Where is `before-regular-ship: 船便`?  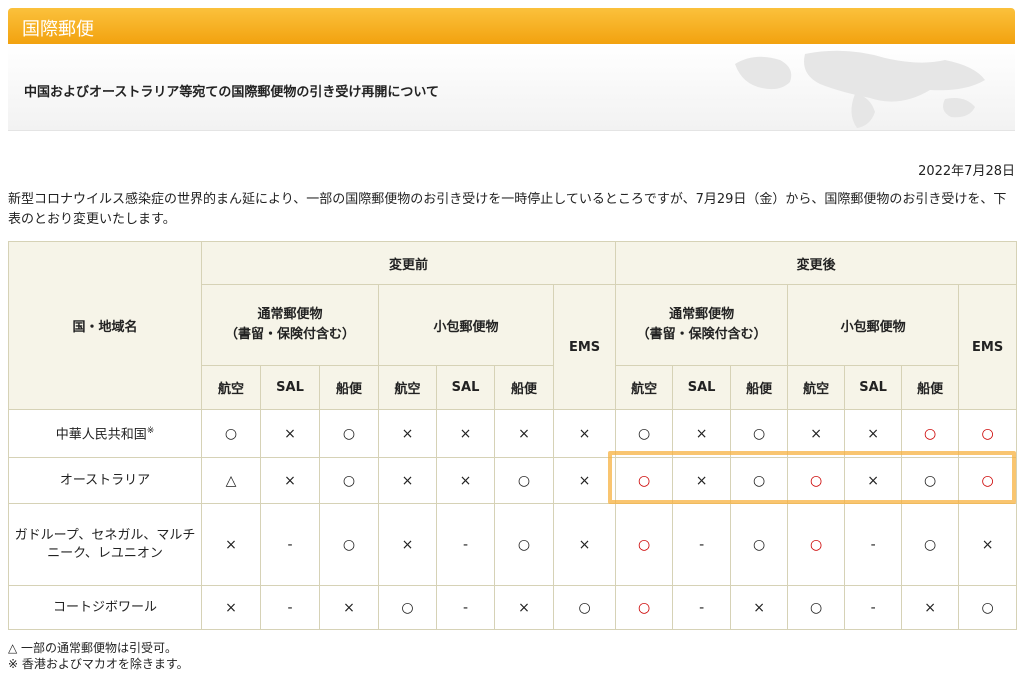
before-regular-ship: 船便 is located at coordinates (349, 387).